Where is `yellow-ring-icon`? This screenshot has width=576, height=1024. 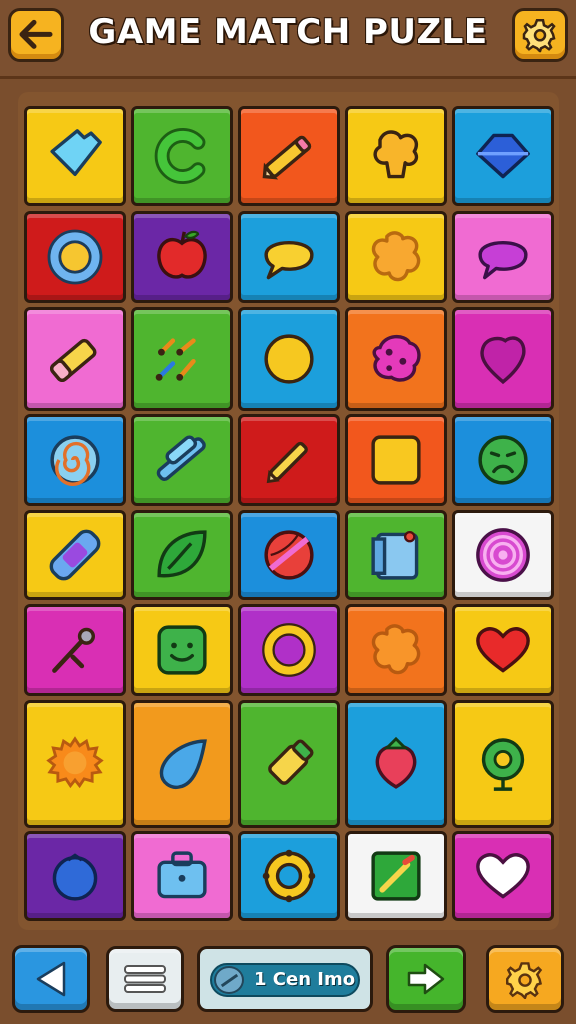
yellow-ring-icon is located at coordinates (289, 650).